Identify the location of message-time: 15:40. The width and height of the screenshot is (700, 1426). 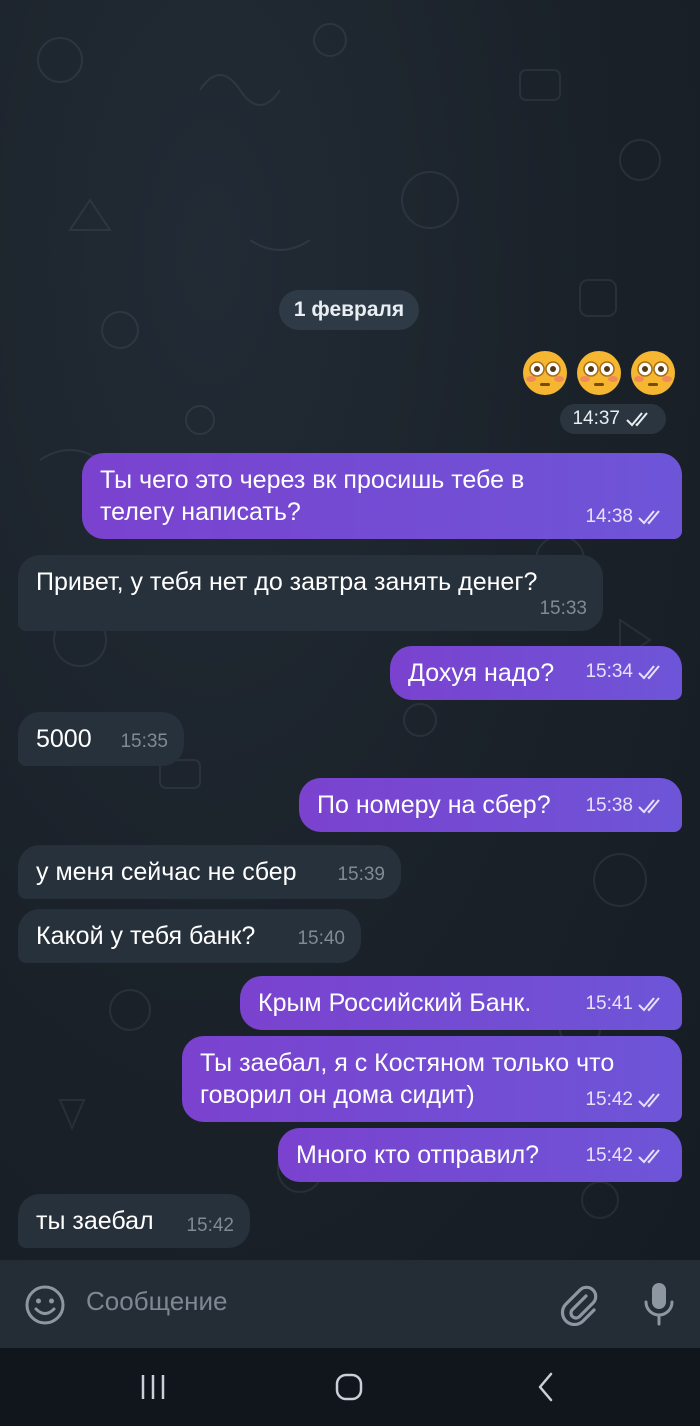
(321, 938).